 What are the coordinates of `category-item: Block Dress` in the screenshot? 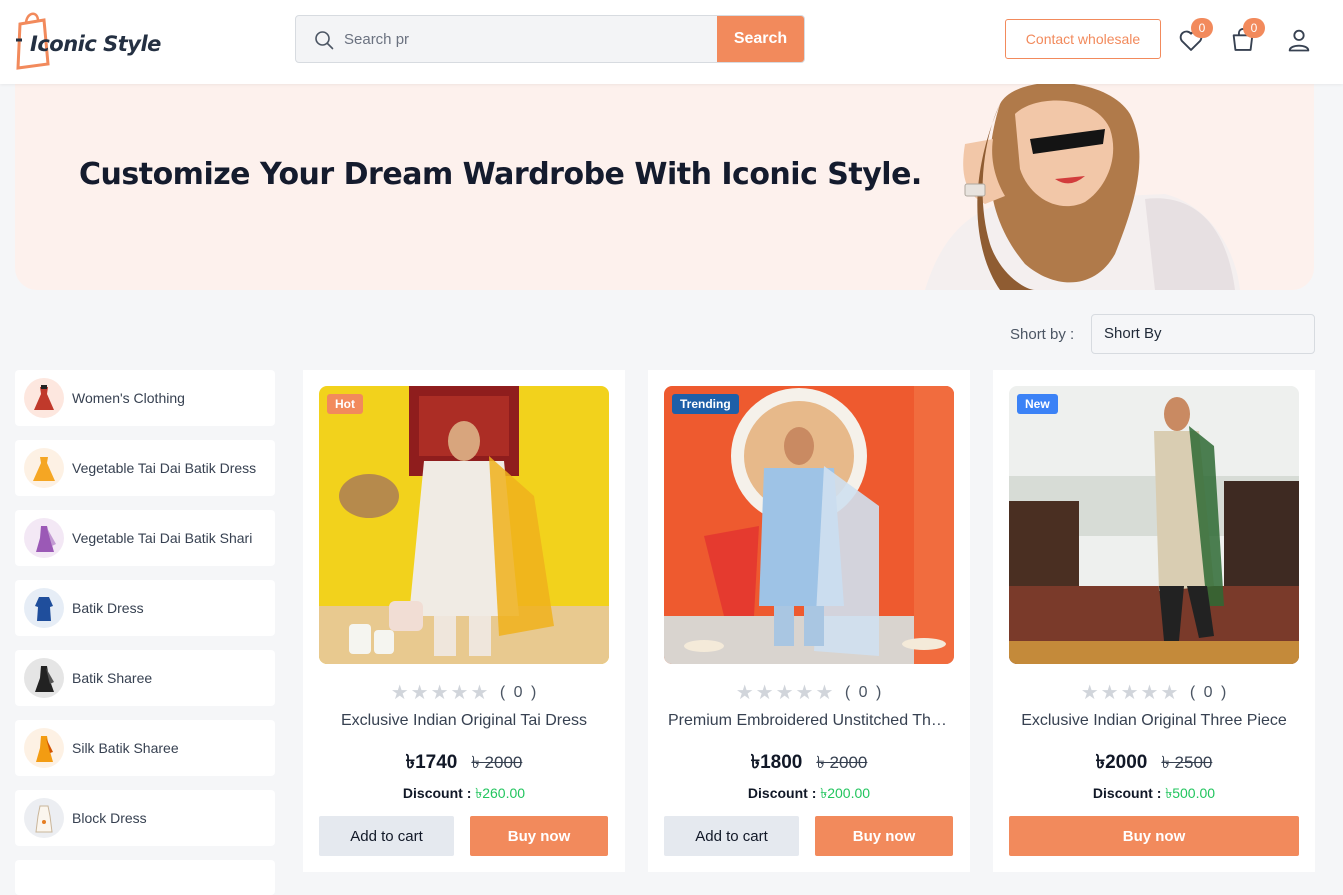 It's located at (145, 818).